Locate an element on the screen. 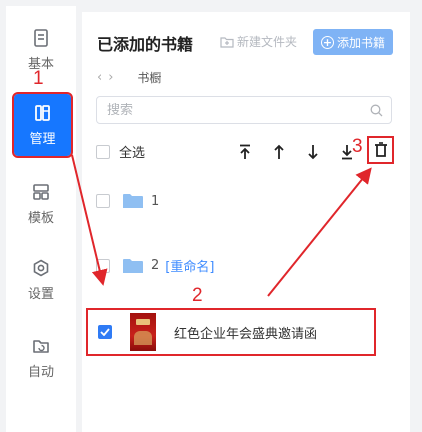  select-all: 全选 is located at coordinates (120, 151).